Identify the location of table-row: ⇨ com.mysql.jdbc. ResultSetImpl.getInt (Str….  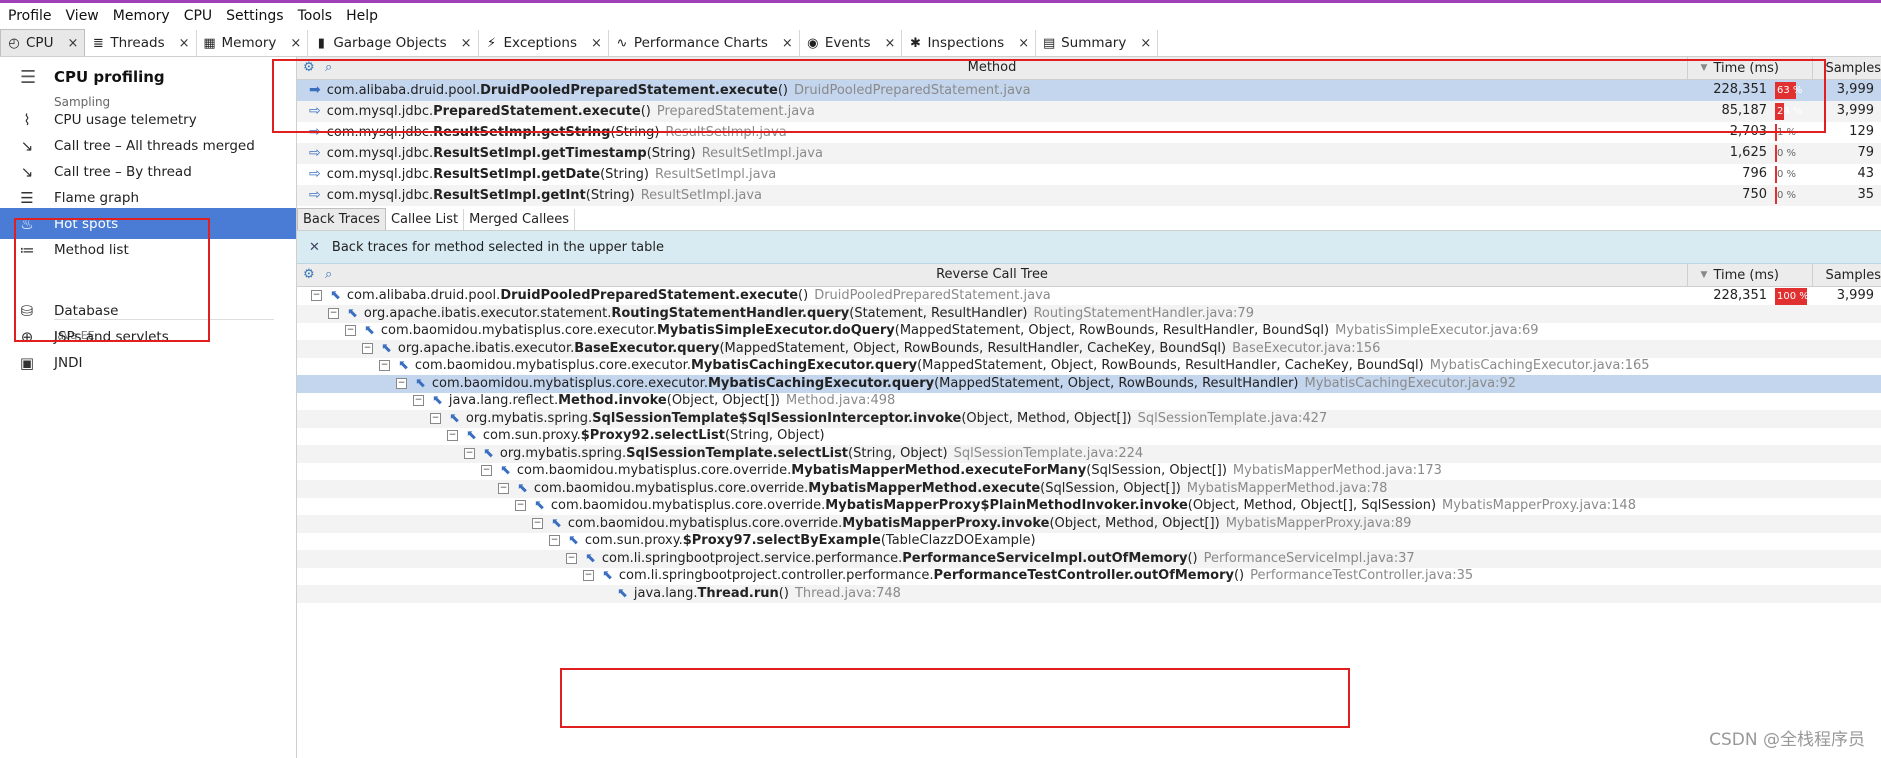
(1089, 195).